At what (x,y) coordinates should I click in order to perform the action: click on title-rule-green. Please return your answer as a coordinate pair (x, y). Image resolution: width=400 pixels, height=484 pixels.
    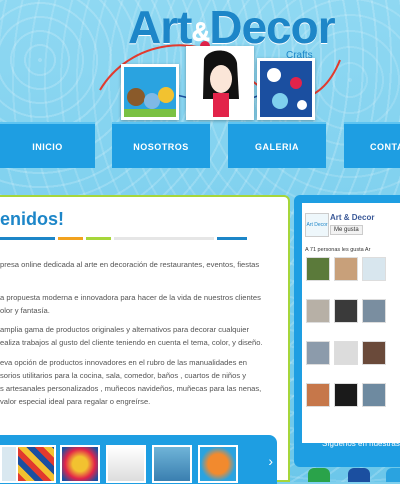
    Looking at the image, I should click on (98, 238).